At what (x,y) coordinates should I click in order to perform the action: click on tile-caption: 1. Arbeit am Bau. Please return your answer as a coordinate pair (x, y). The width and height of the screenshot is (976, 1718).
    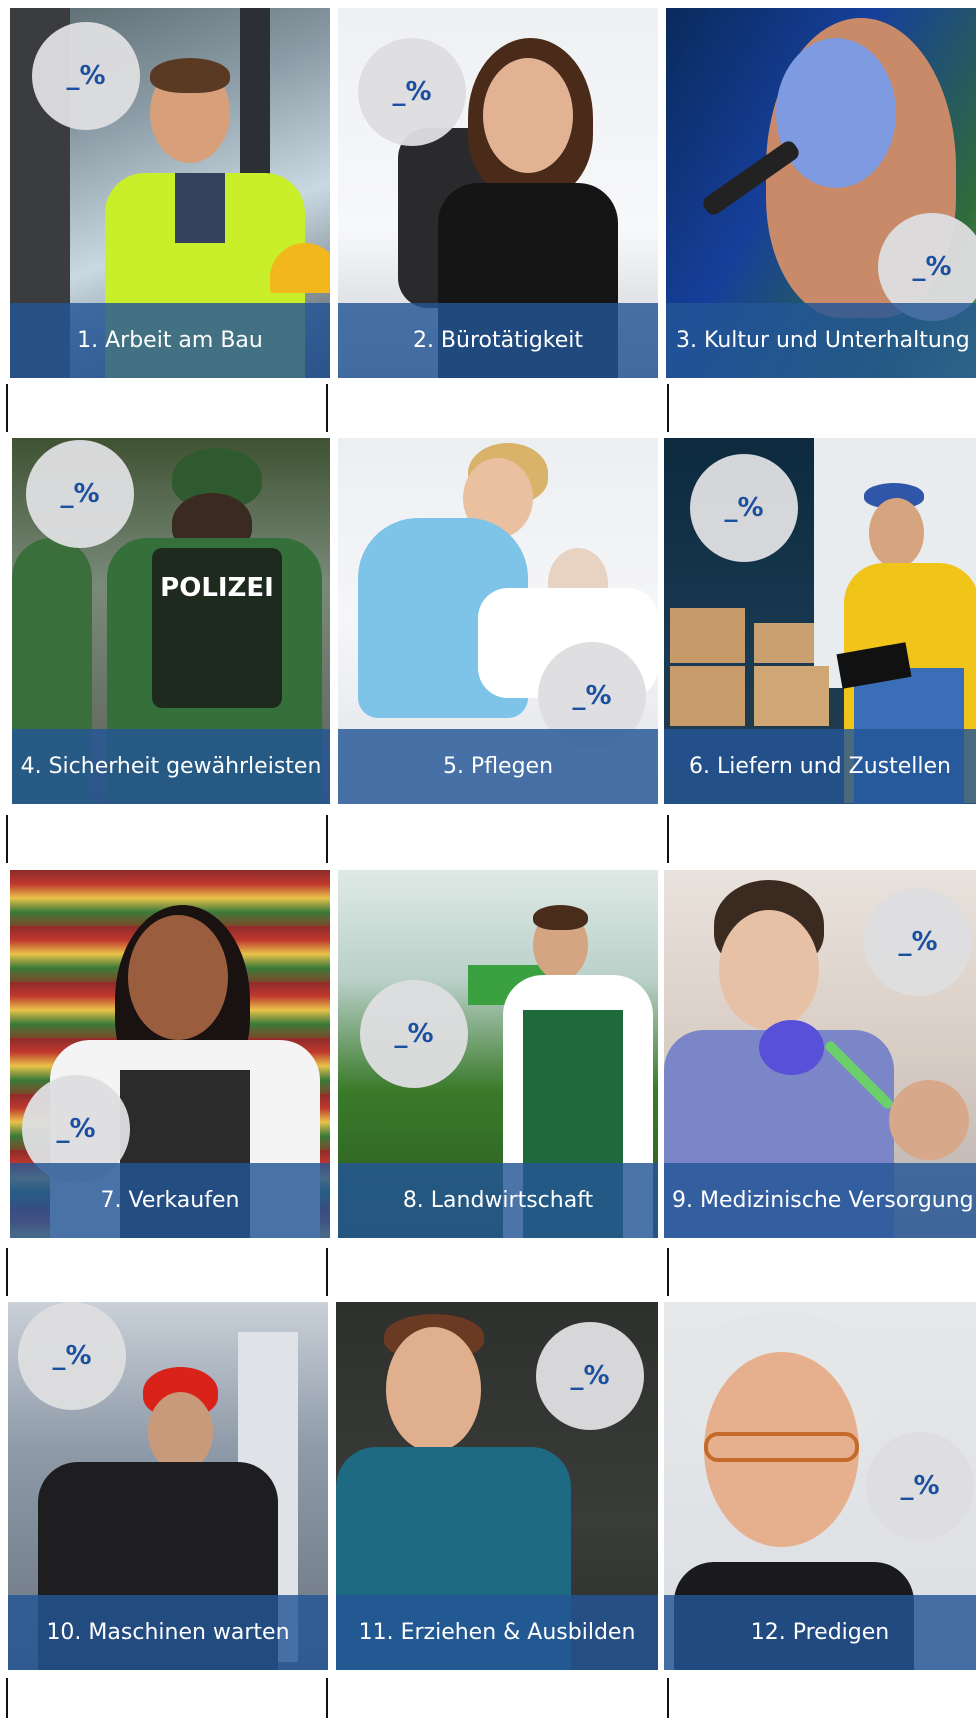
    Looking at the image, I should click on (170, 340).